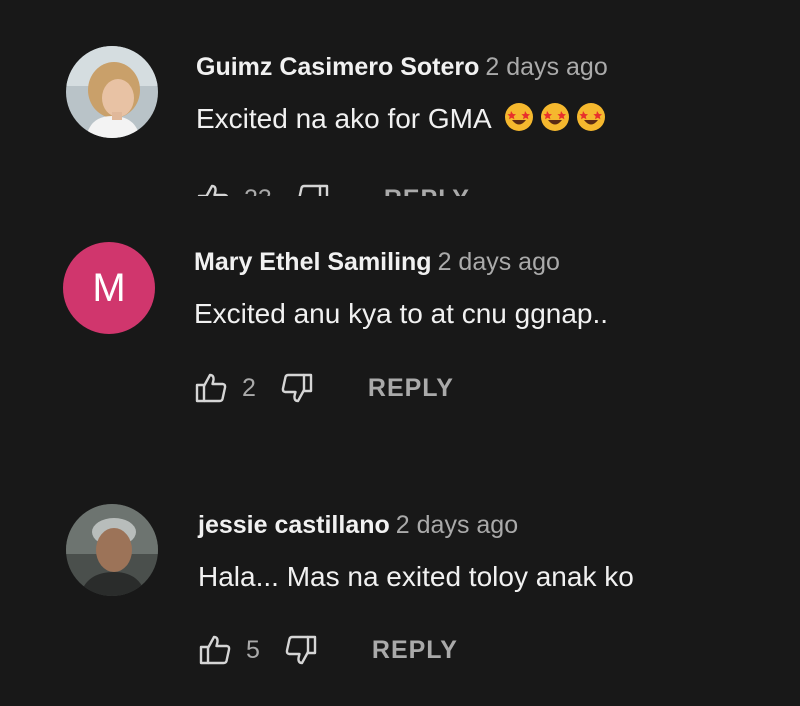 This screenshot has width=800, height=706. What do you see at coordinates (294, 525) in the screenshot?
I see `comment-author: jessie castillano` at bounding box center [294, 525].